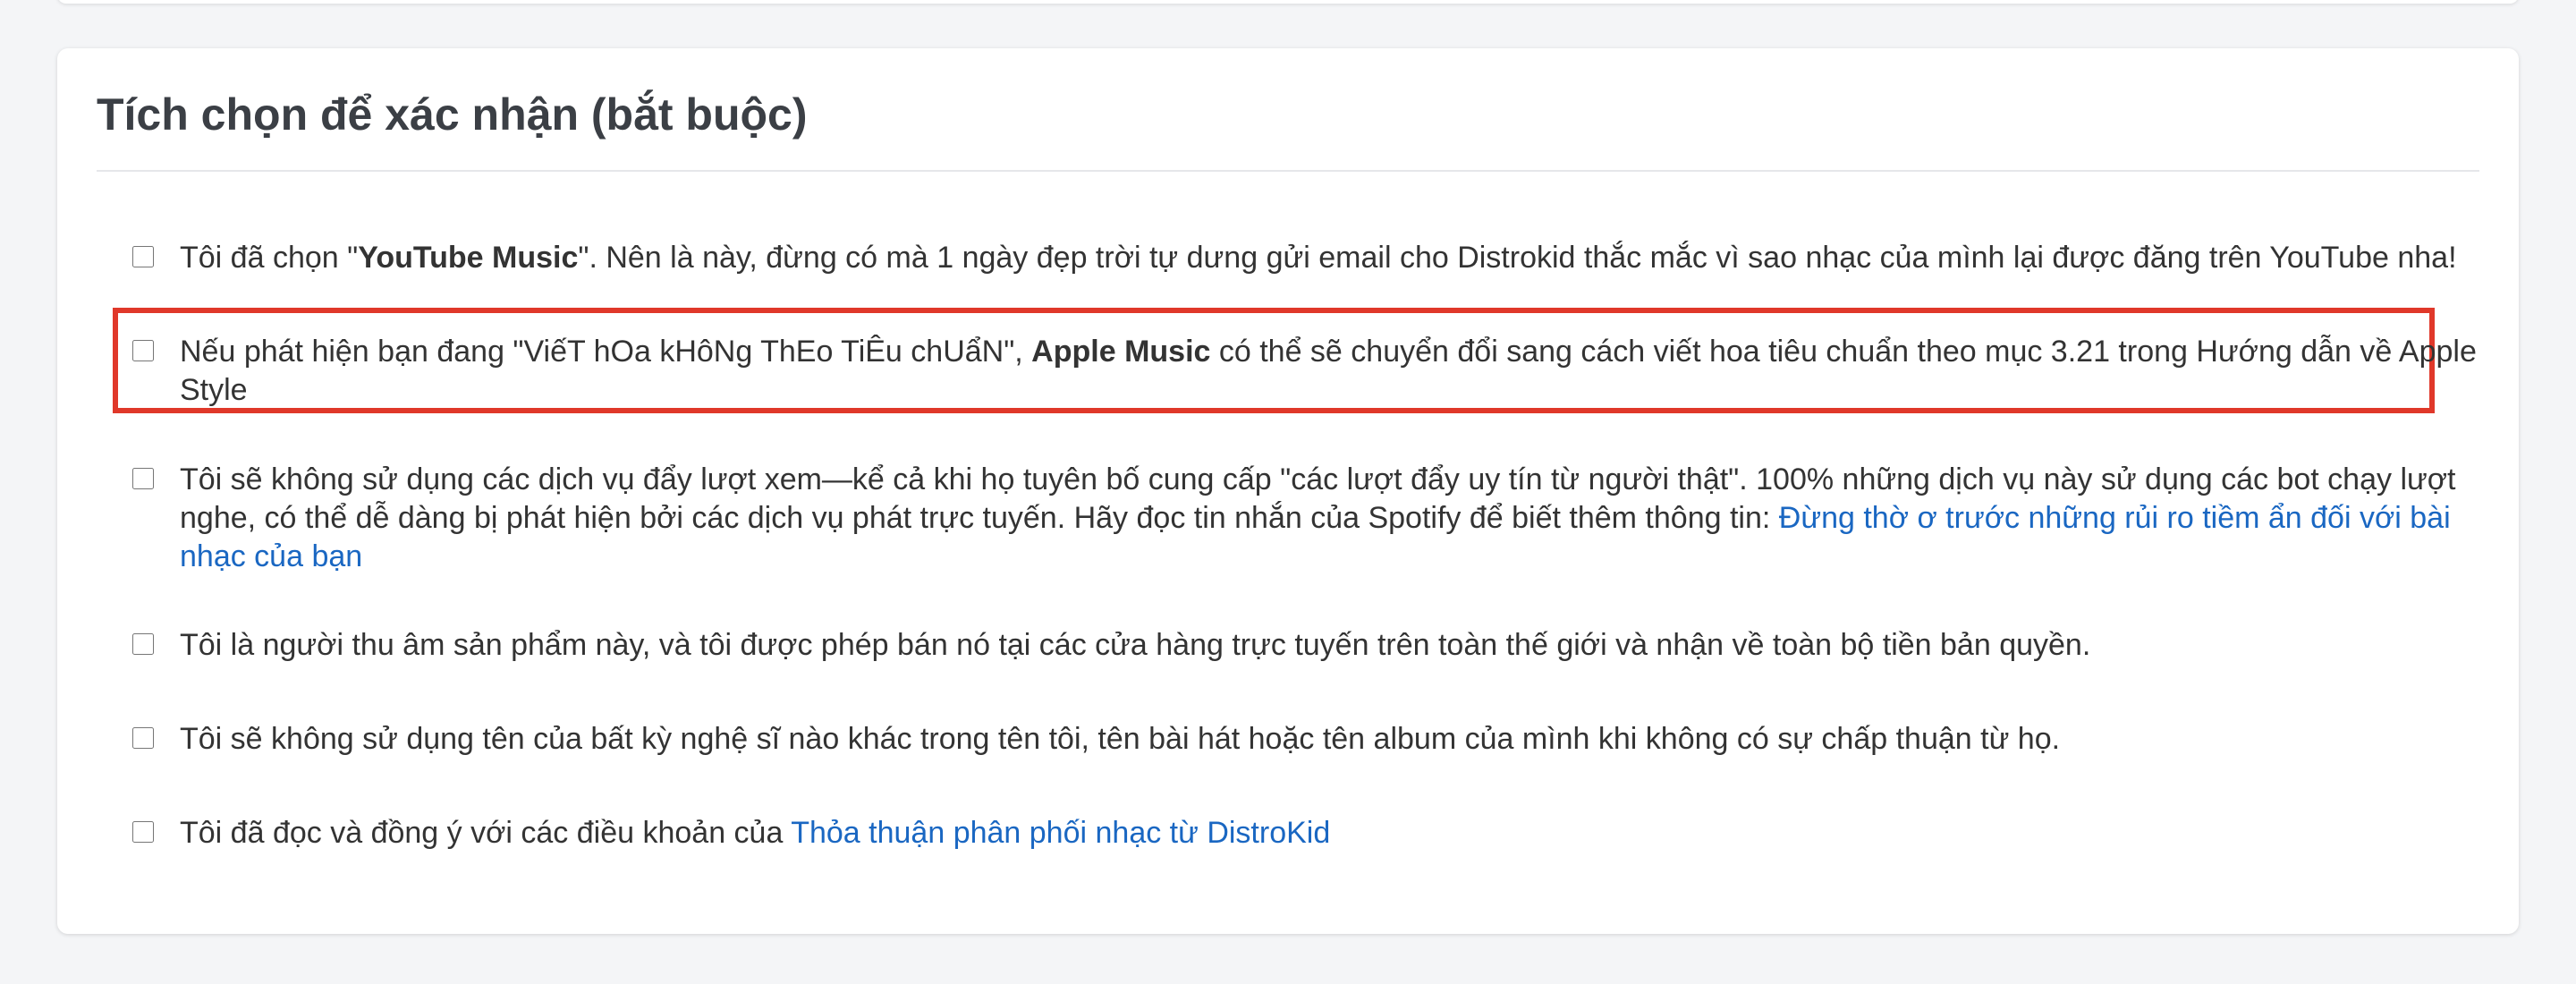 This screenshot has width=2576, height=984. What do you see at coordinates (1060, 833) in the screenshot?
I see `distrokid-agreement-link: Thỏa thuận phân phối nhạc từ DistroKid` at bounding box center [1060, 833].